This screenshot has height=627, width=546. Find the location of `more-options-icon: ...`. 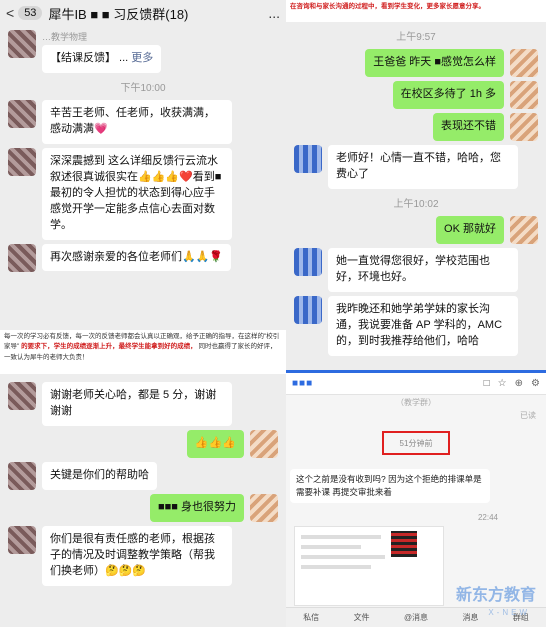

more-options-icon: ... is located at coordinates (274, 13).